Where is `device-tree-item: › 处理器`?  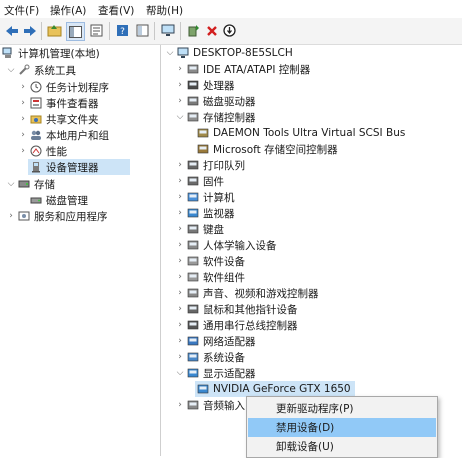 device-tree-item: › 处理器 is located at coordinates (204, 85).